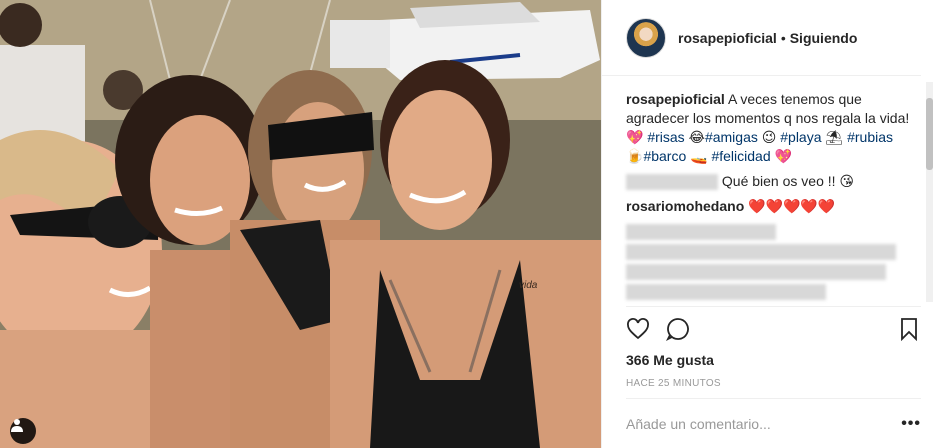 This screenshot has width=935, height=448. What do you see at coordinates (769, 137) in the screenshot?
I see `wink-emoji: 😉` at bounding box center [769, 137].